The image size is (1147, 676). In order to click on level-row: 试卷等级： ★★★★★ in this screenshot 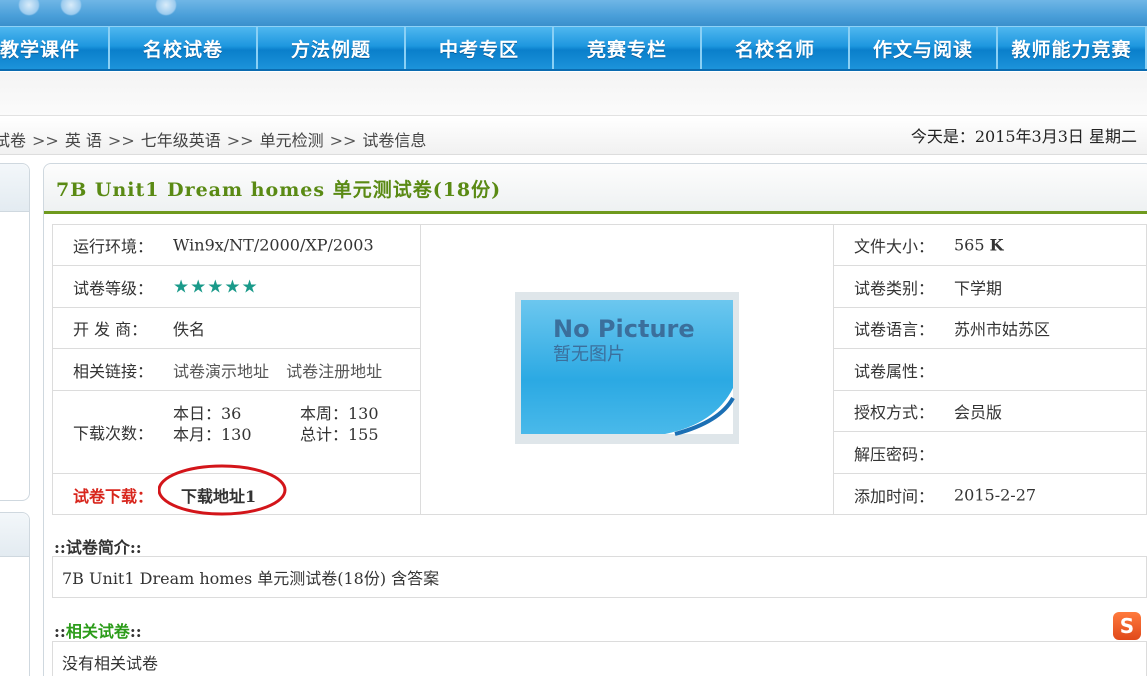, I will do `click(236, 287)`.